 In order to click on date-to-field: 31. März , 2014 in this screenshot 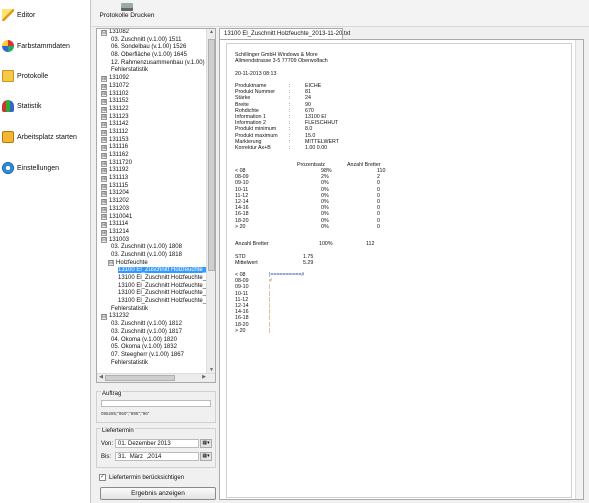, I will do `click(157, 456)`.